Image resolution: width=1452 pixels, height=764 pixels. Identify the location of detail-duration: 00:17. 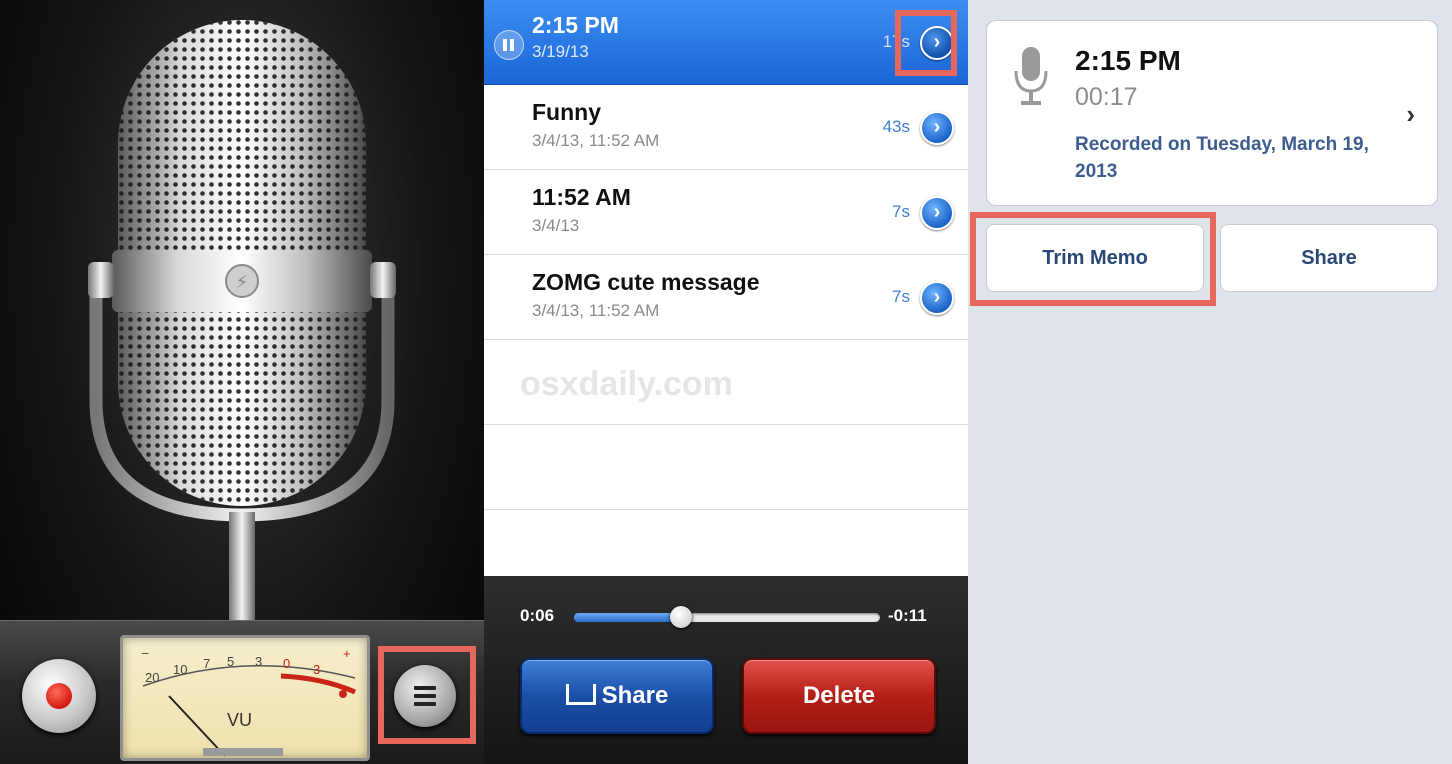
(1106, 97).